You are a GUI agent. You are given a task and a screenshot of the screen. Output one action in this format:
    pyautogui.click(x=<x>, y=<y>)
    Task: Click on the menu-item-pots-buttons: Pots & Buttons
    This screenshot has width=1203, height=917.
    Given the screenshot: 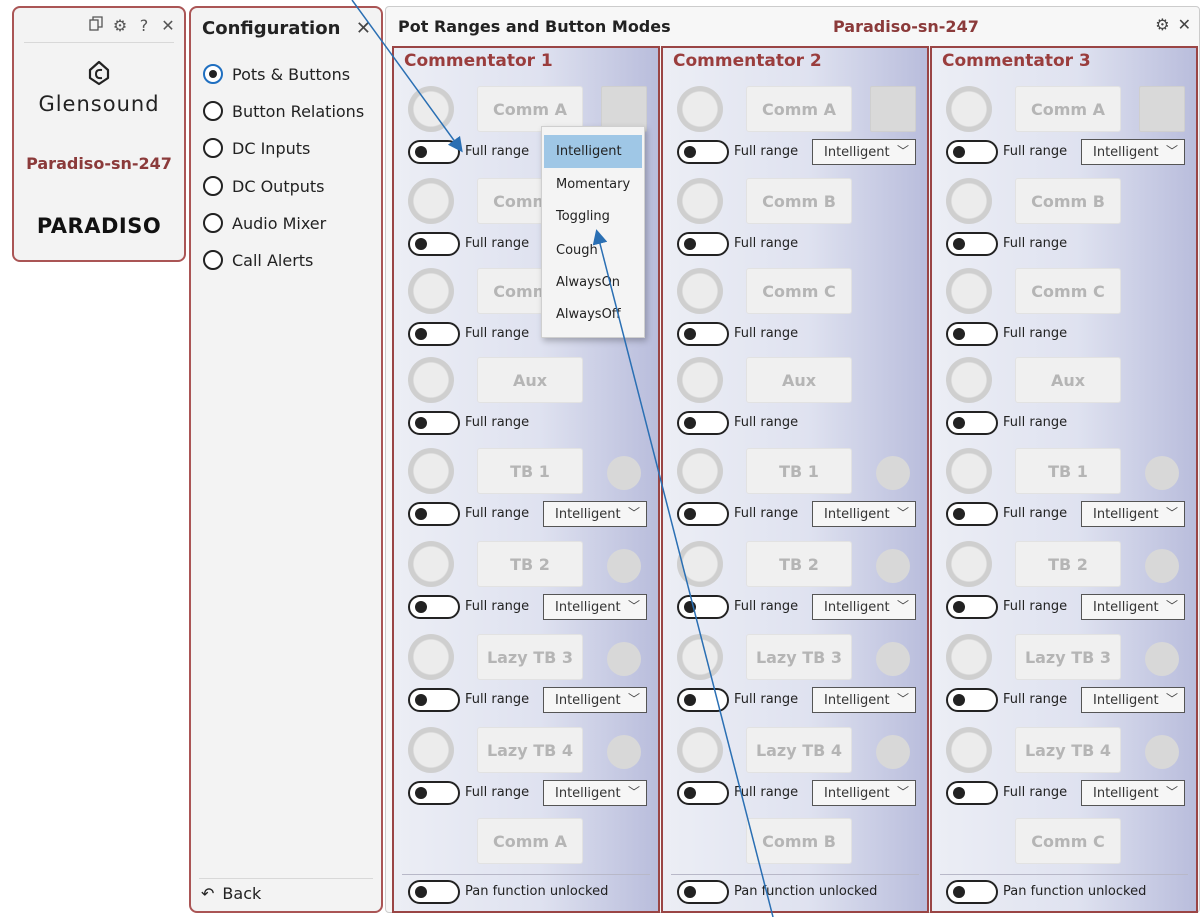 What is the action you would take?
    pyautogui.click(x=276, y=74)
    